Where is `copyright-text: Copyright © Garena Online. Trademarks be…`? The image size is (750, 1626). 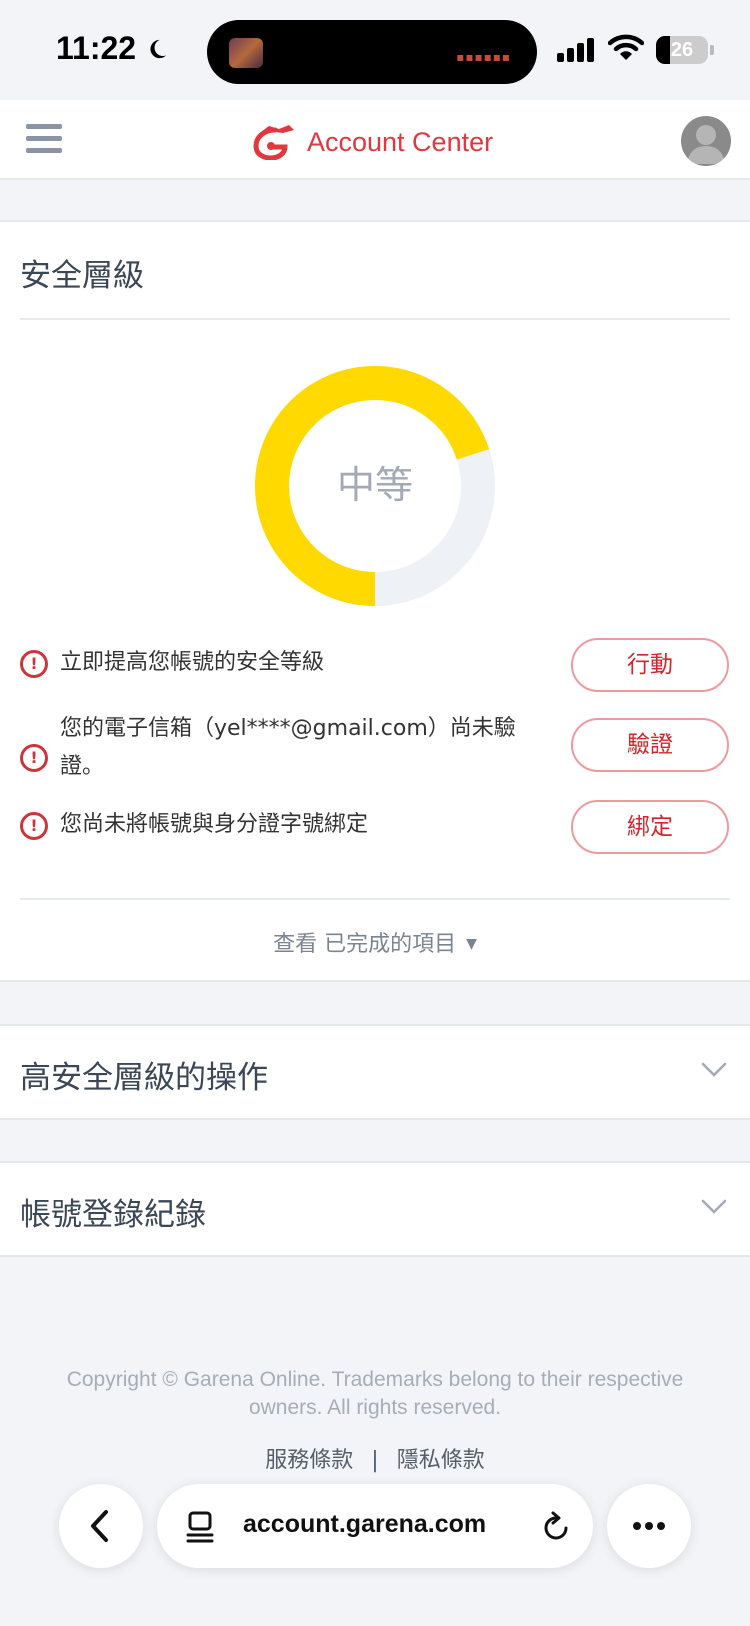 copyright-text: Copyright © Garena Online. Trademarks be… is located at coordinates (375, 1393).